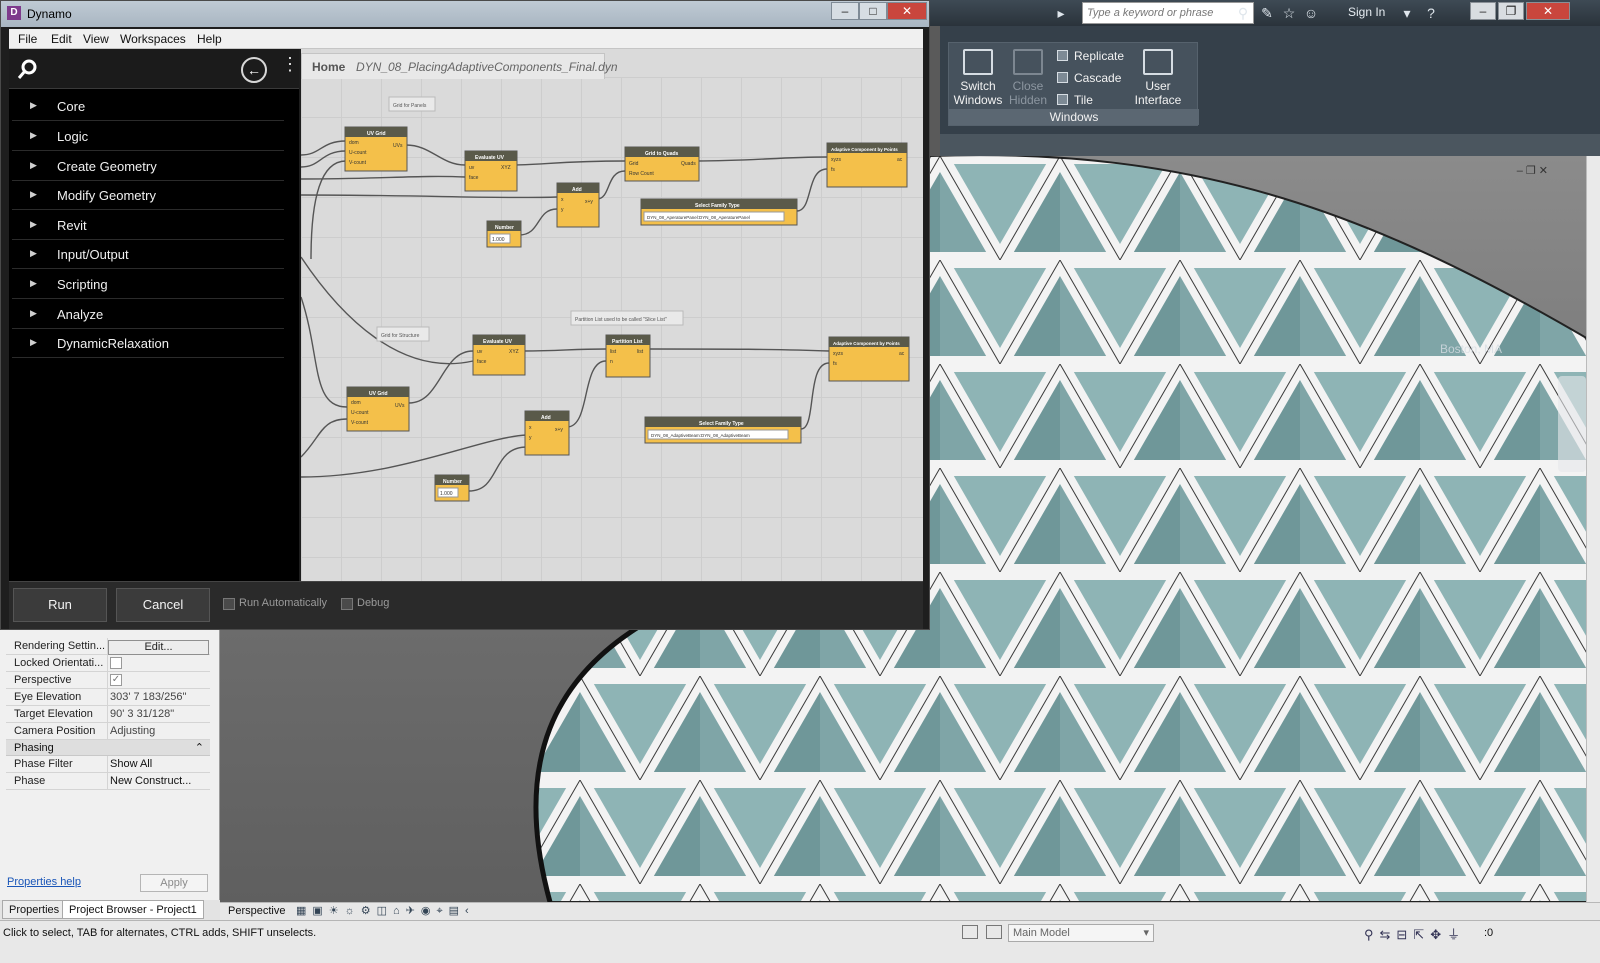 This screenshot has width=1600, height=963. I want to click on node-add-structure: Add x y x+y, so click(547, 433).